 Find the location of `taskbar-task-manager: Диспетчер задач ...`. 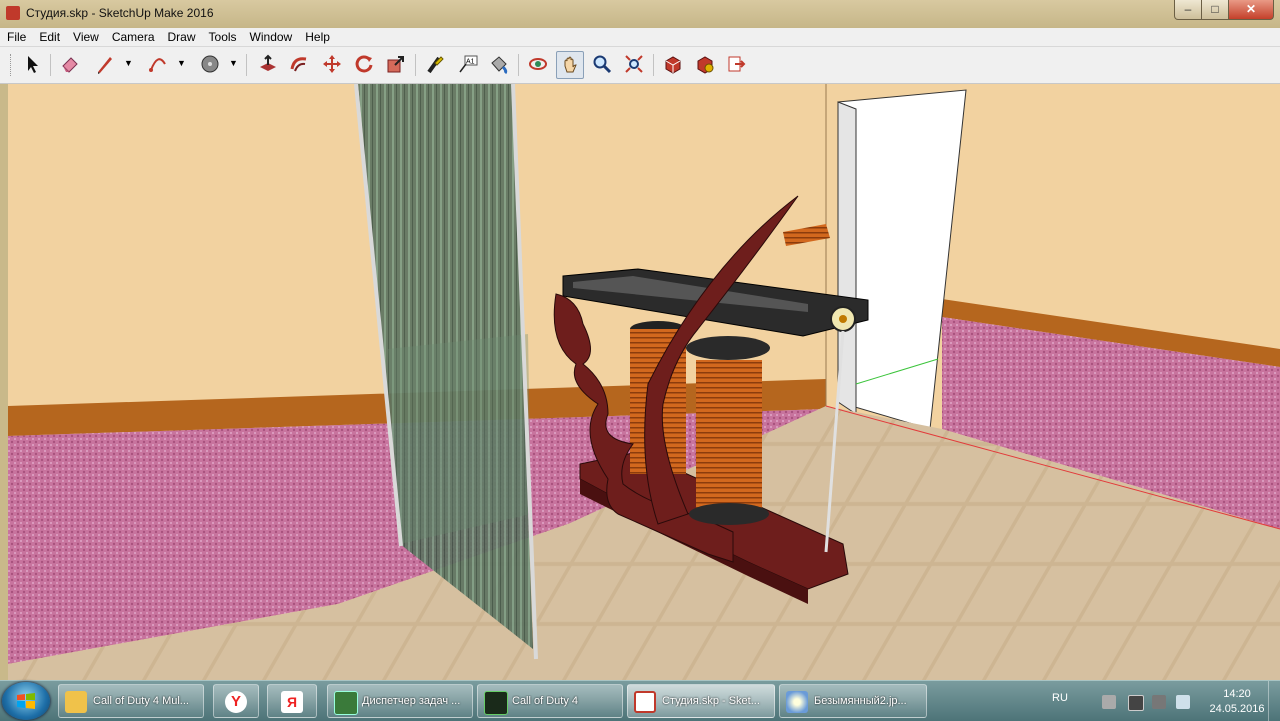

taskbar-task-manager: Диспетчер задач ... is located at coordinates (400, 701).